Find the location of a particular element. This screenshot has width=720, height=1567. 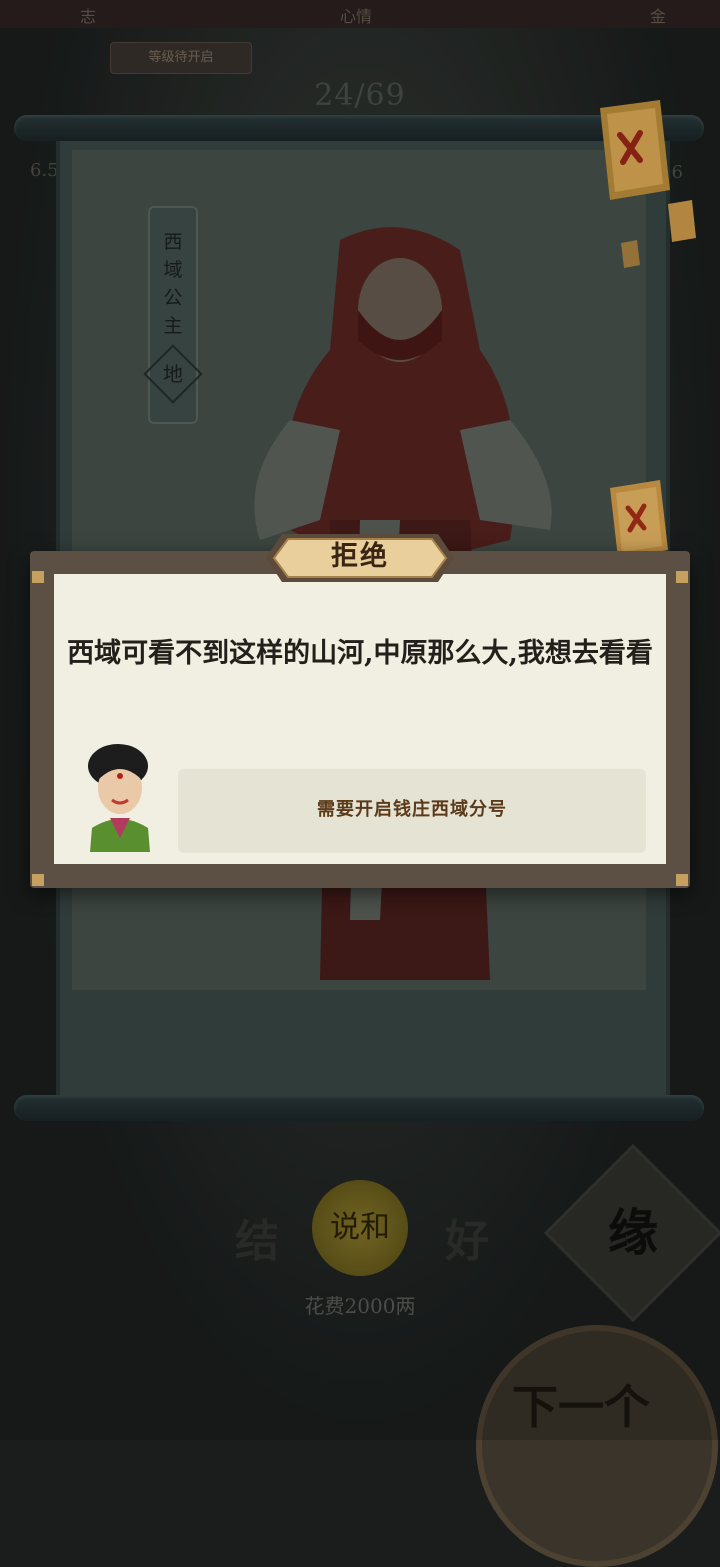

dialog-title: 拒绝 is located at coordinates (360, 556).